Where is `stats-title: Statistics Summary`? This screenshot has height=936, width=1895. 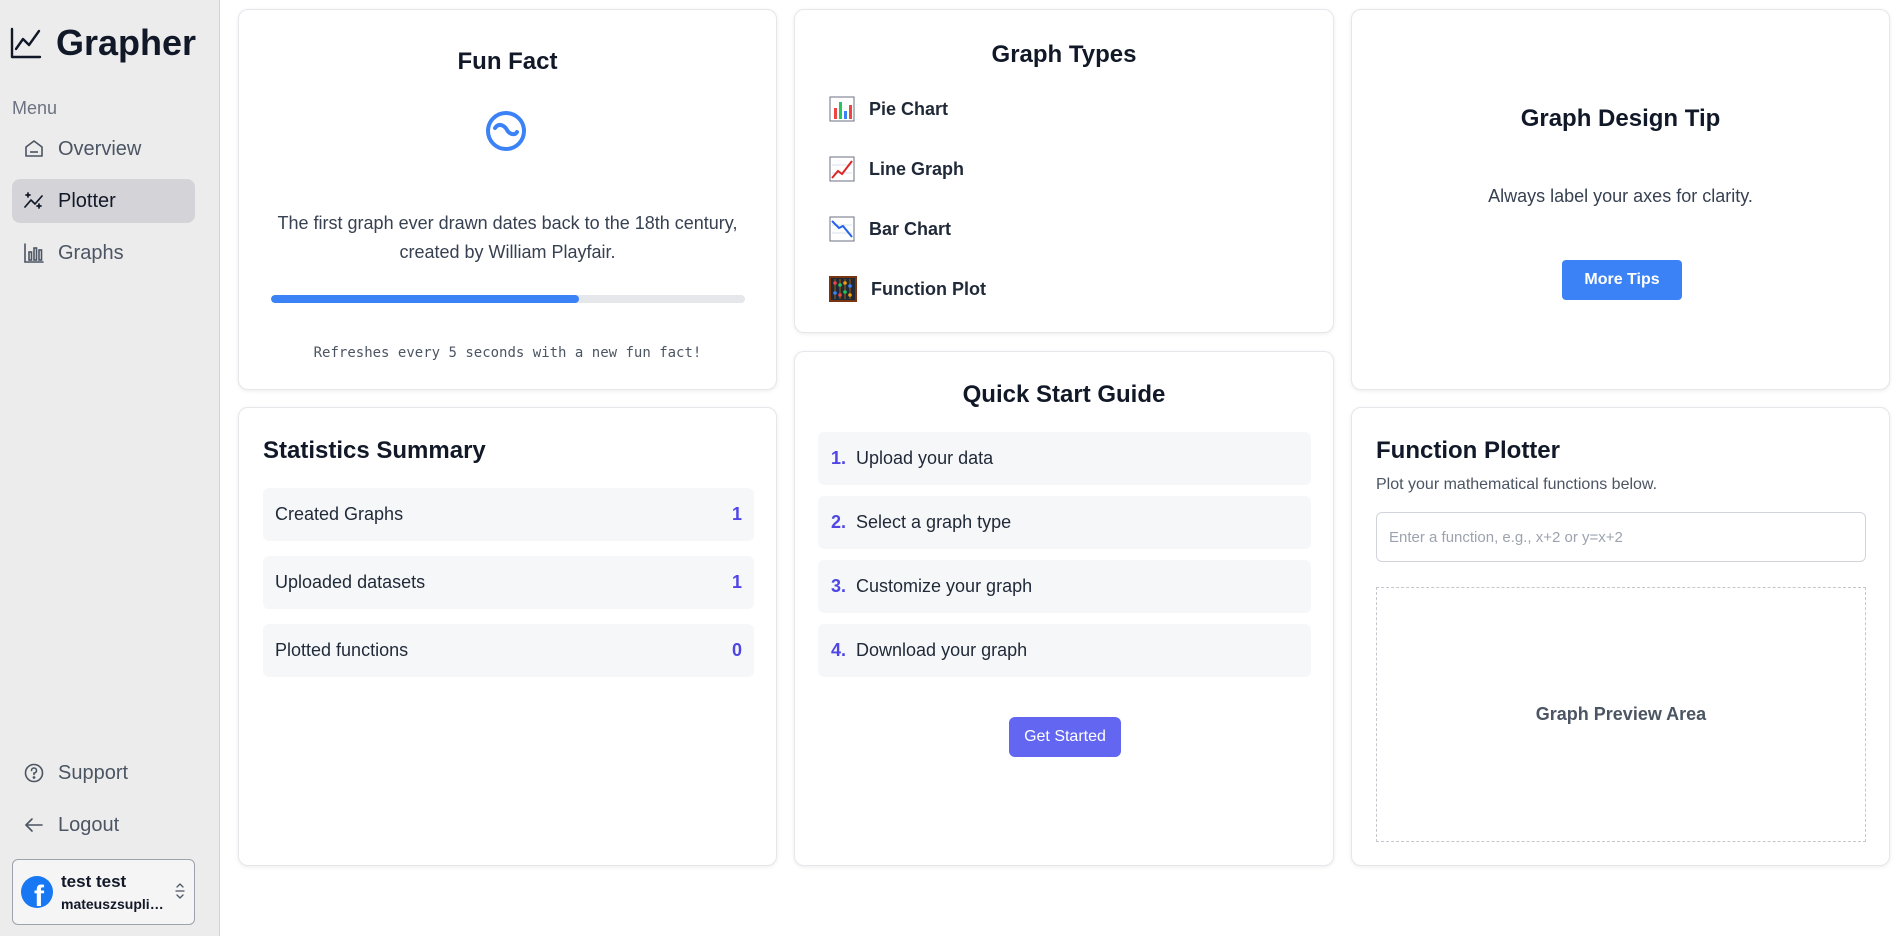 stats-title: Statistics Summary is located at coordinates (374, 450).